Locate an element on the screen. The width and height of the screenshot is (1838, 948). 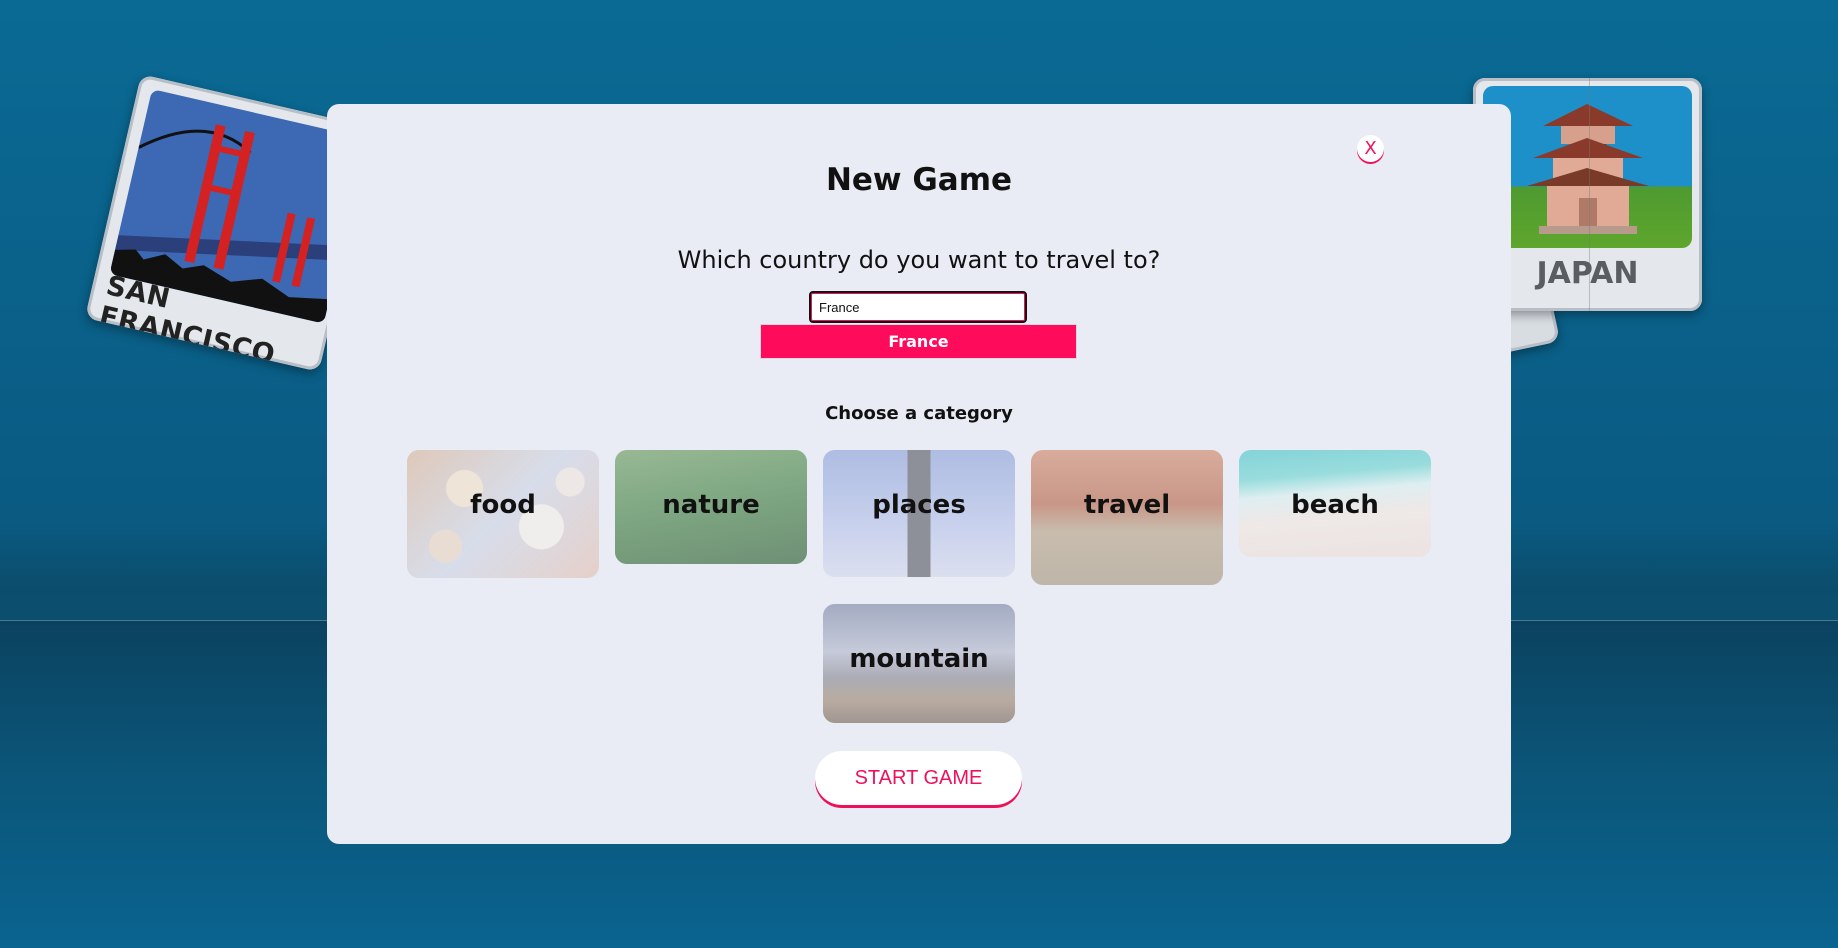
country-question: Which country do you want to travel to? is located at coordinates (919, 260).